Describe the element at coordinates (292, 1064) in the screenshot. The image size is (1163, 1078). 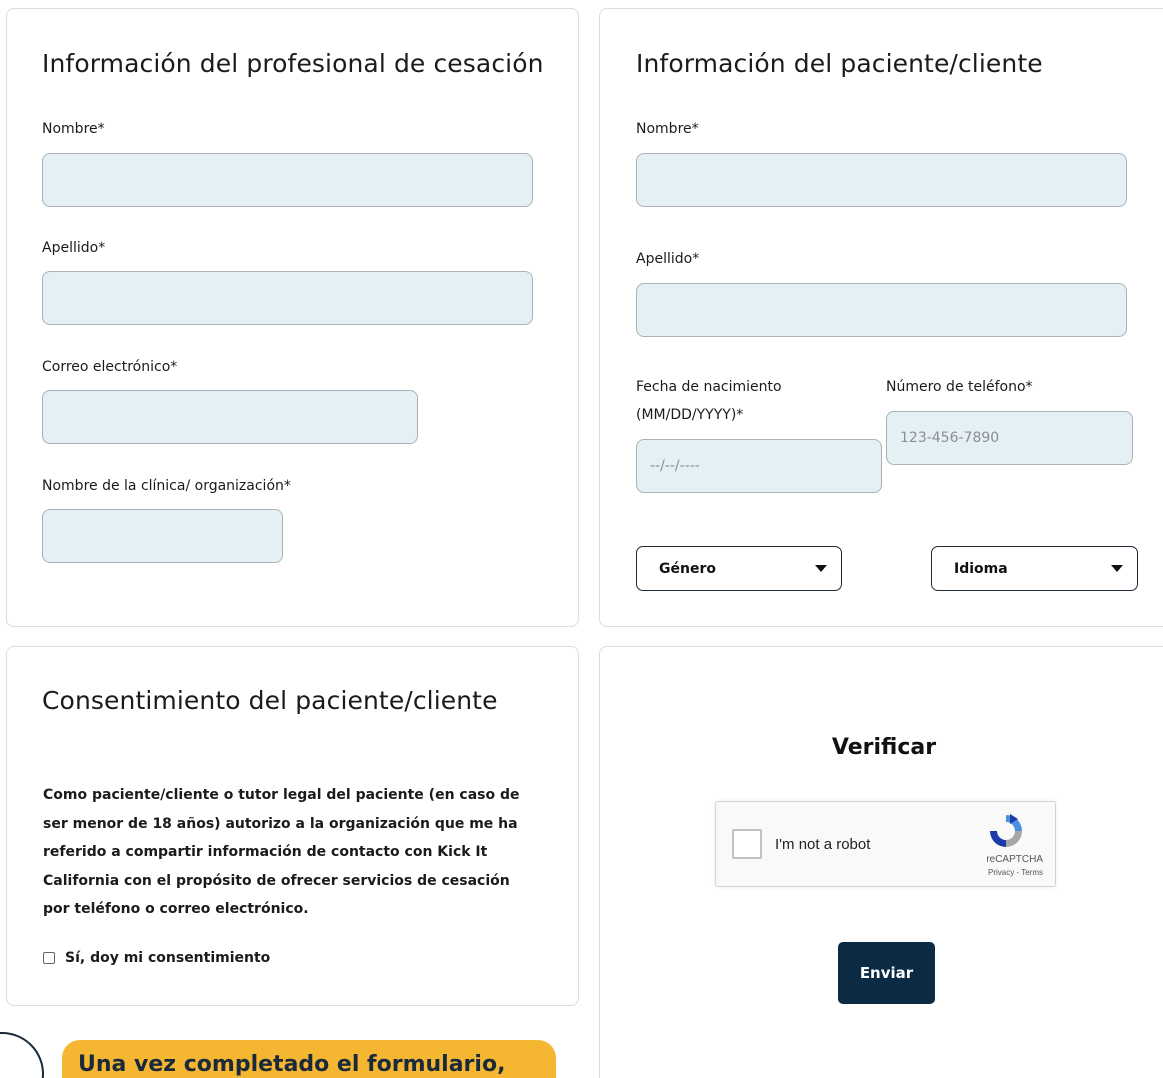
I see `callout-text: Una vez completado el formulario,` at that location.